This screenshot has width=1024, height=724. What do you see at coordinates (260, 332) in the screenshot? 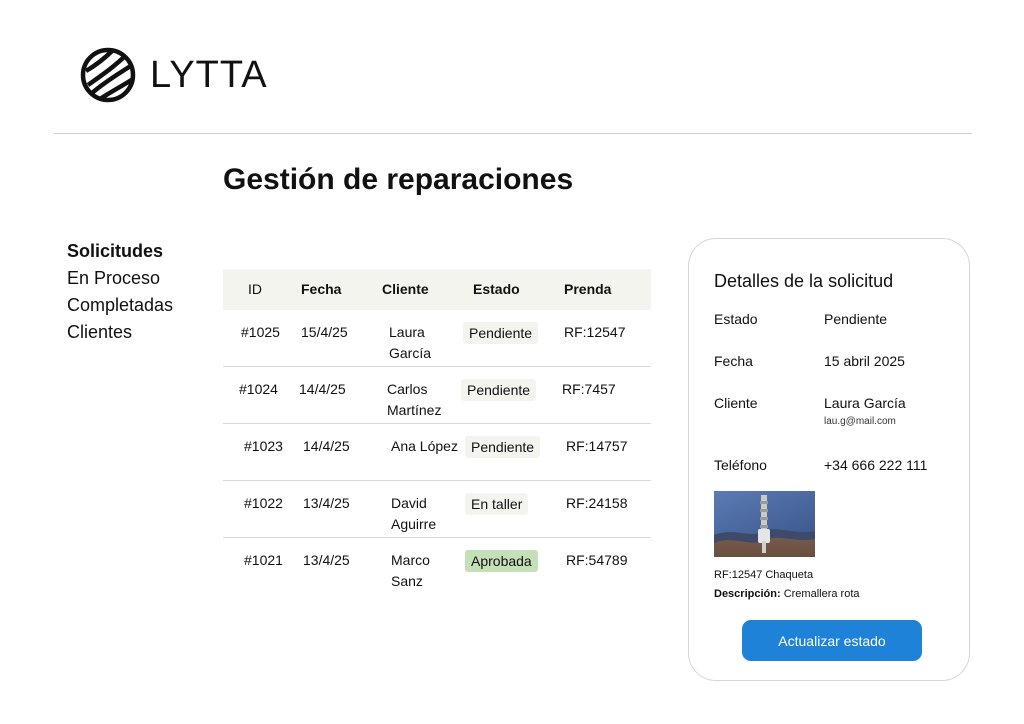
I see `row-id: #1025` at bounding box center [260, 332].